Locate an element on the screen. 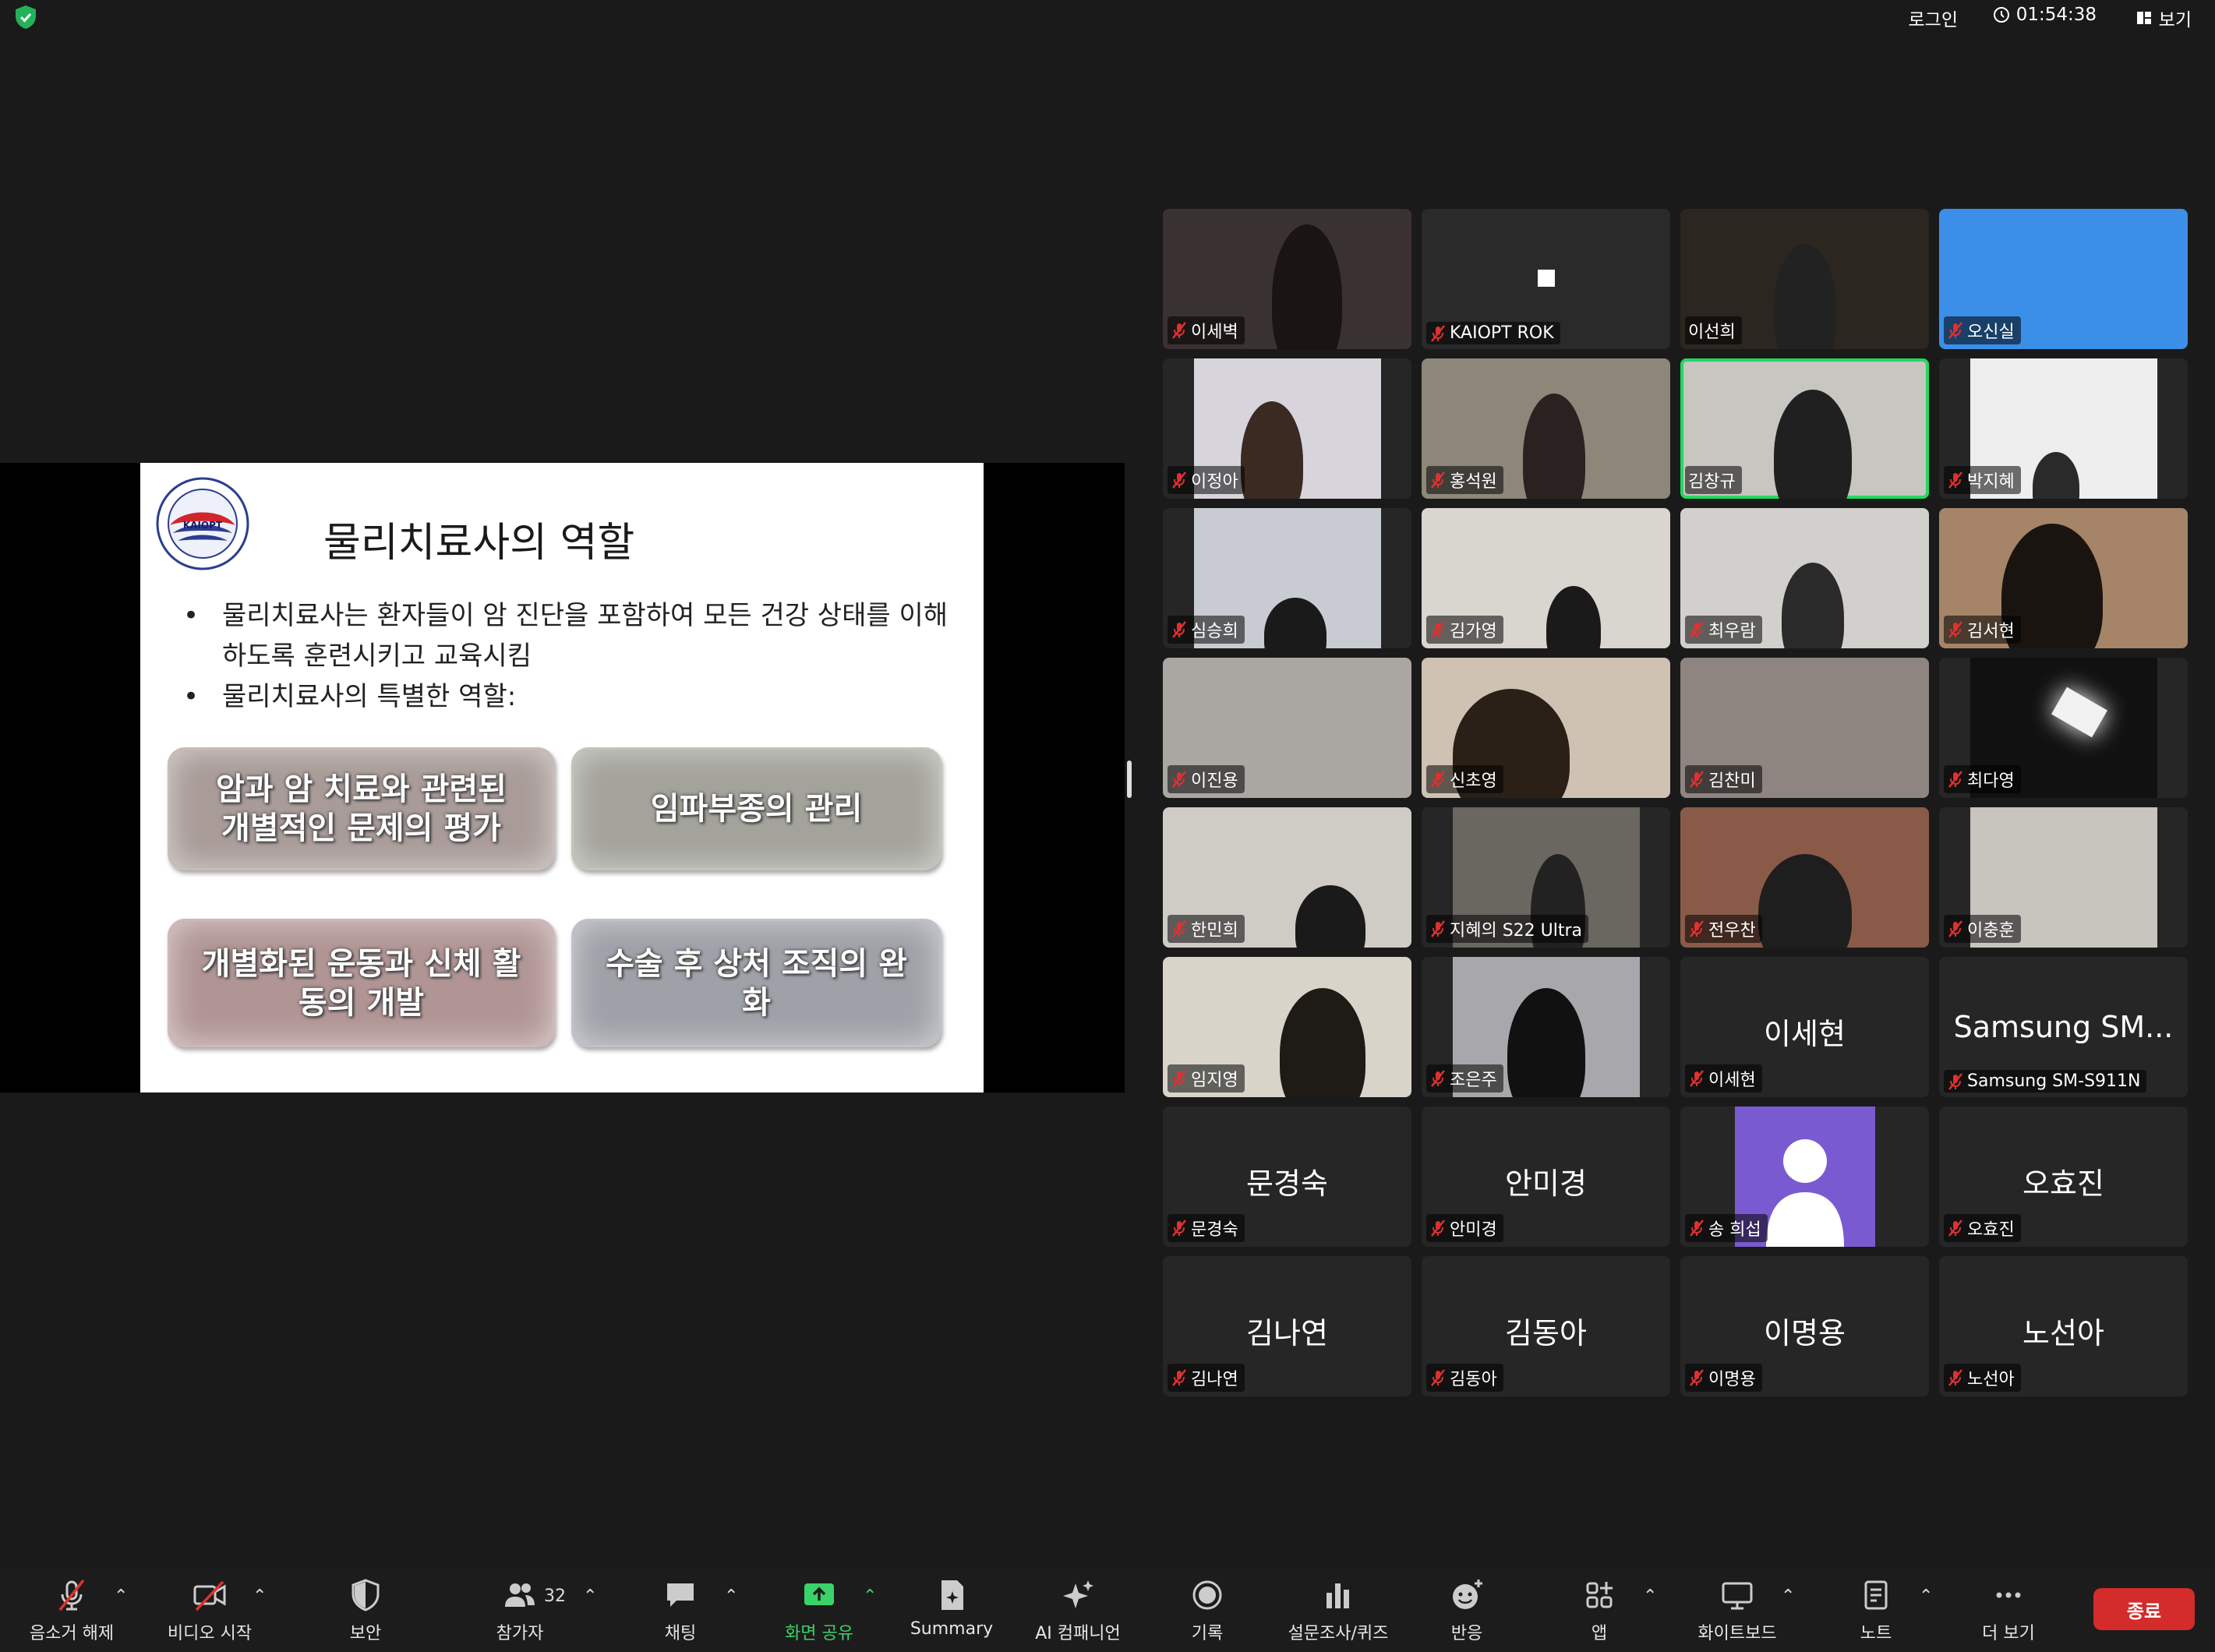 The image size is (2215, 1652). participant-tile: 오효진 오효진 is located at coordinates (2063, 1177).